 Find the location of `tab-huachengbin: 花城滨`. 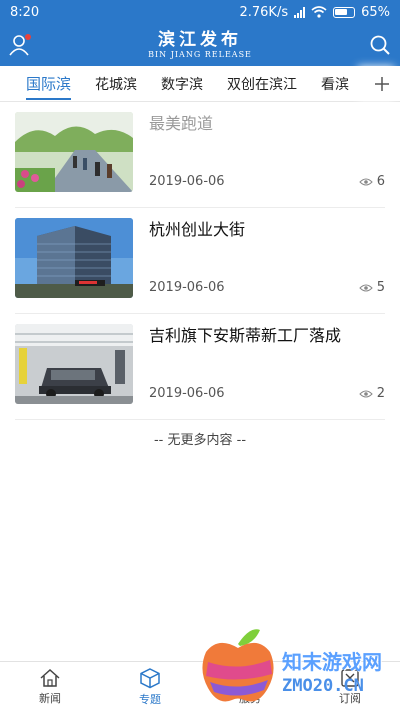

tab-huachengbin: 花城滨 is located at coordinates (116, 83).